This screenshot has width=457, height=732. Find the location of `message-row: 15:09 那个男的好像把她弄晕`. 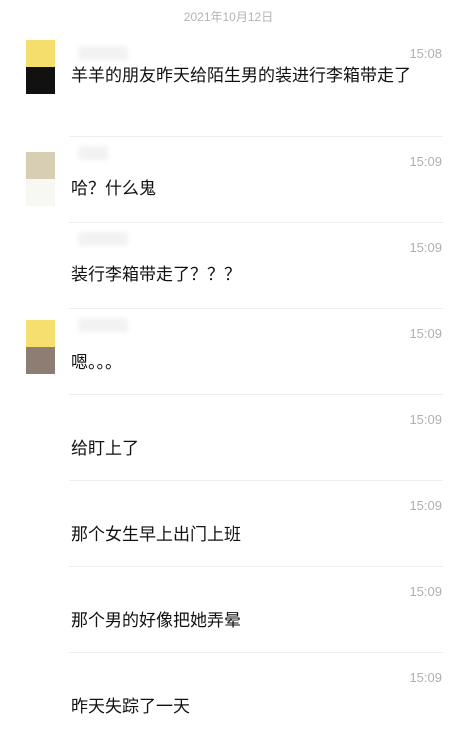

message-row: 15:09 那个男的好像把她弄晕 is located at coordinates (228, 609).